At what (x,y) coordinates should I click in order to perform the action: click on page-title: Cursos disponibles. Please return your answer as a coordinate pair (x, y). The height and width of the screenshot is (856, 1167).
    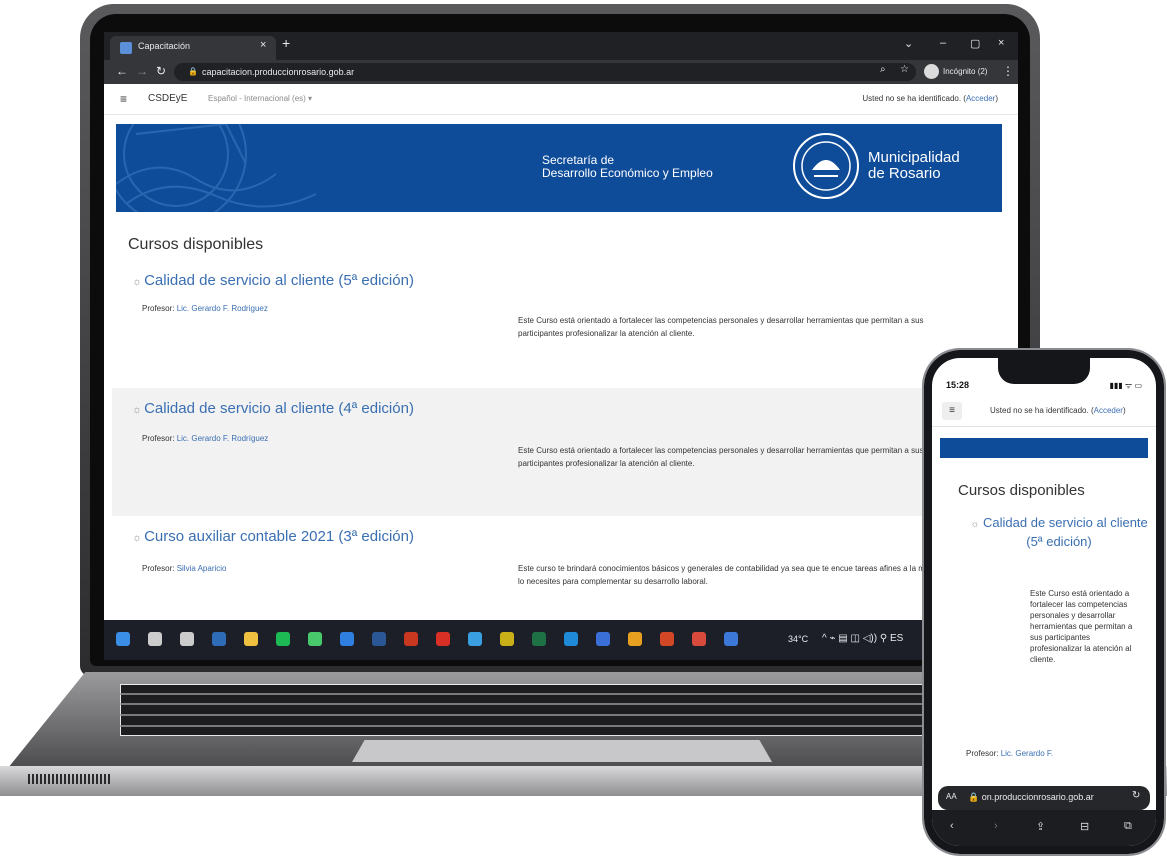
    Looking at the image, I should click on (196, 244).